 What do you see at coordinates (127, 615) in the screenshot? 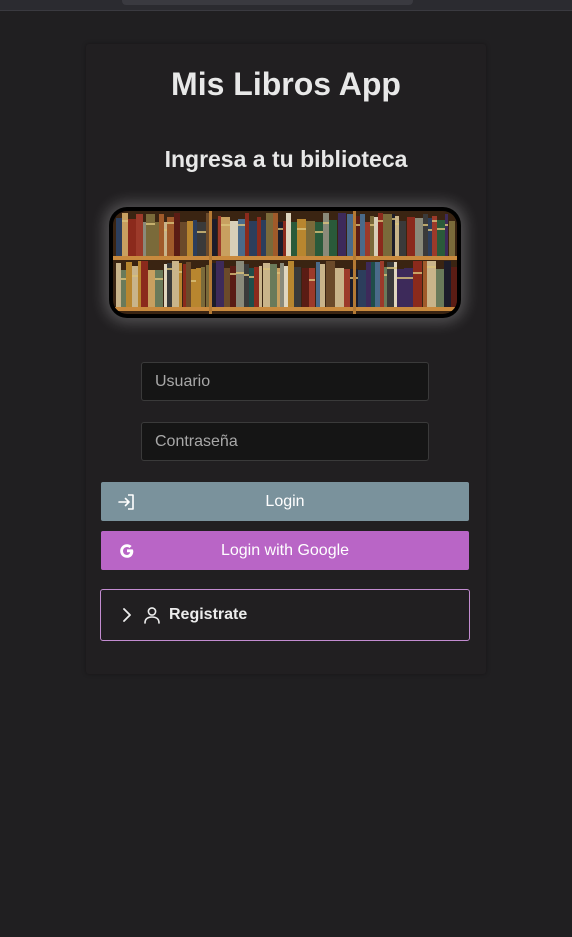
I see `chevron-right-icon` at bounding box center [127, 615].